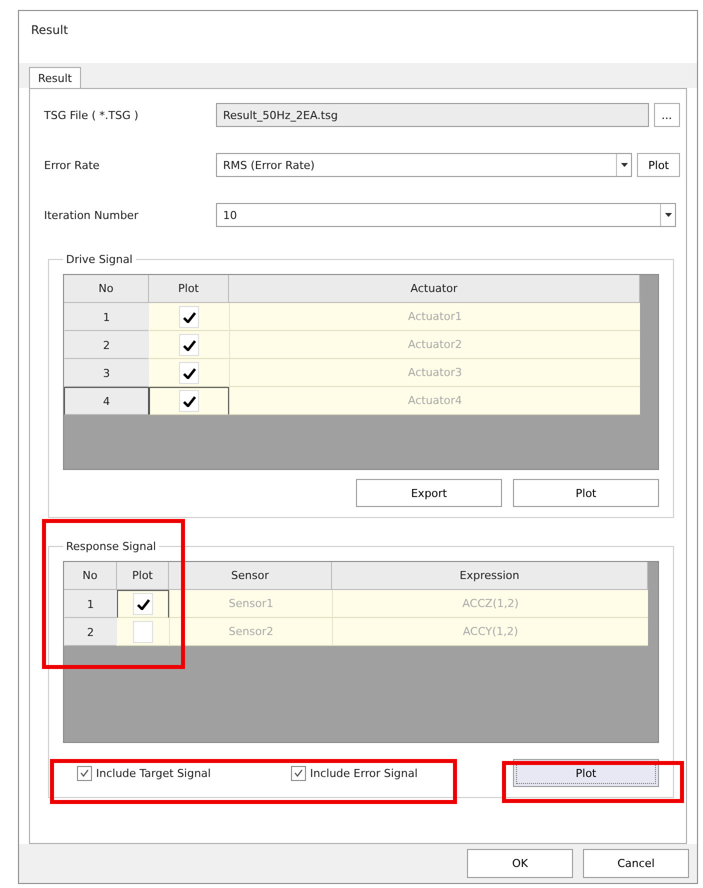 The width and height of the screenshot is (703, 888). What do you see at coordinates (177, 773) in the screenshot?
I see `checkbox-option: Include Target Signal` at bounding box center [177, 773].